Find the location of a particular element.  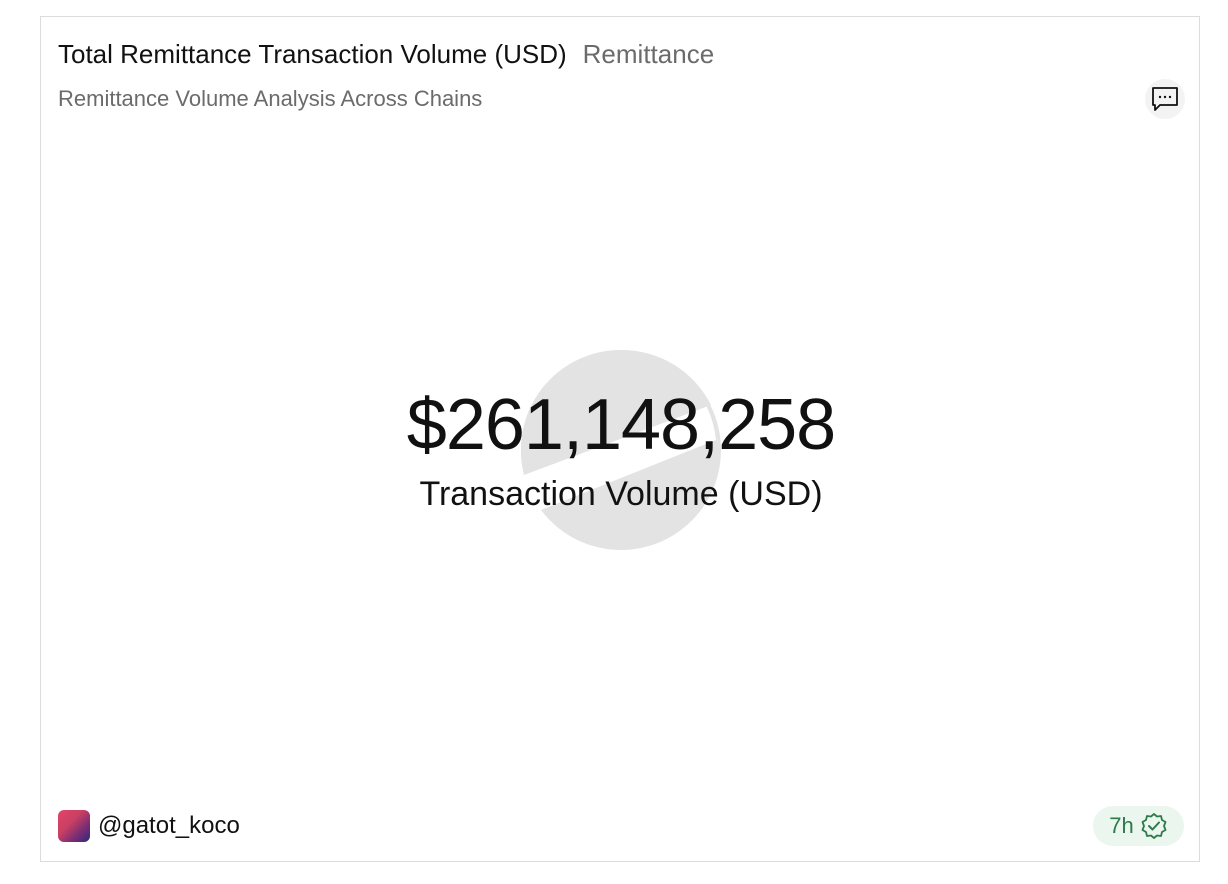

updated-badge: 7h is located at coordinates (1138, 826).